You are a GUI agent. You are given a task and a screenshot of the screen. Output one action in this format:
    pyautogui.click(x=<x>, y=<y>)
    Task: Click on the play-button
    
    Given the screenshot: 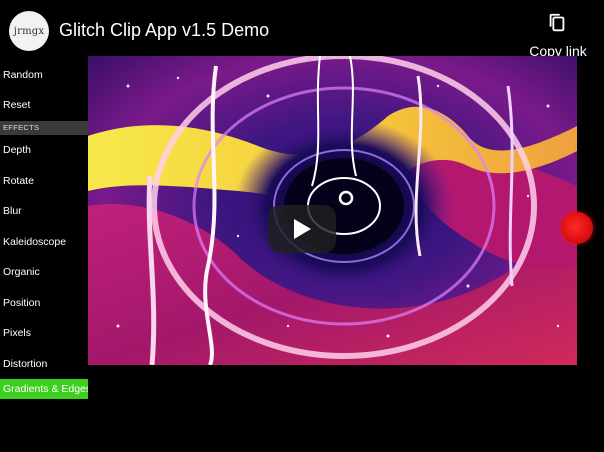 What is the action you would take?
    pyautogui.click(x=302, y=229)
    